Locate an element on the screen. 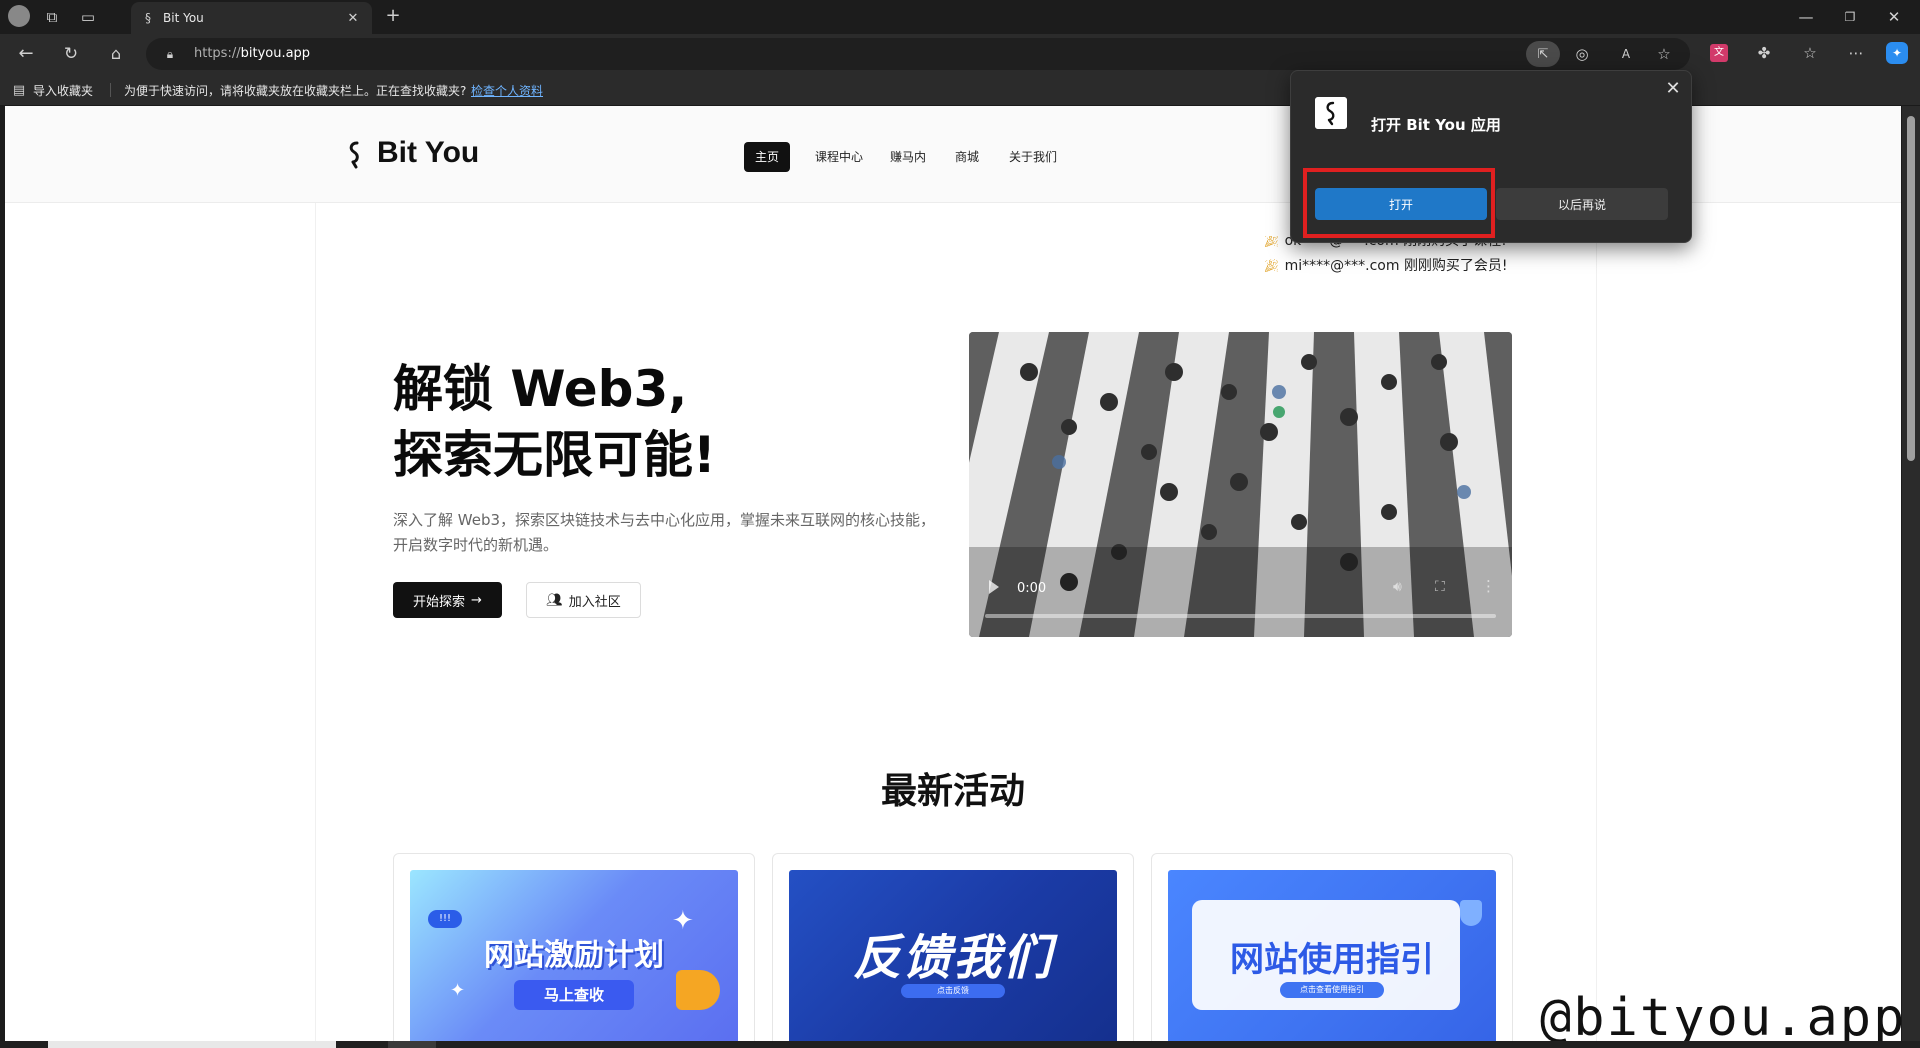 This screenshot has height=1048, width=1920. open-app-dialog: 打开 Bit You 应用 ✕ 打开 以后再说 is located at coordinates (1491, 156).